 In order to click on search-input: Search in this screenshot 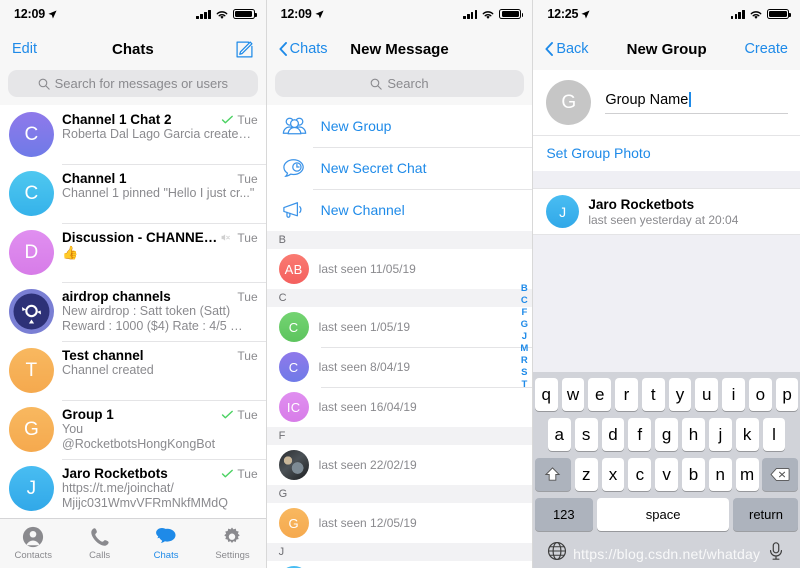, I will do `click(399, 83)`.